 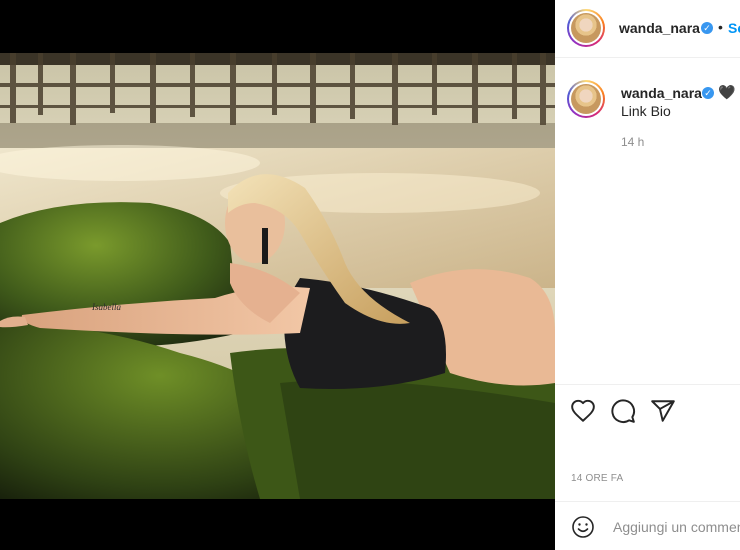 I want to click on share-icon, so click(x=663, y=411).